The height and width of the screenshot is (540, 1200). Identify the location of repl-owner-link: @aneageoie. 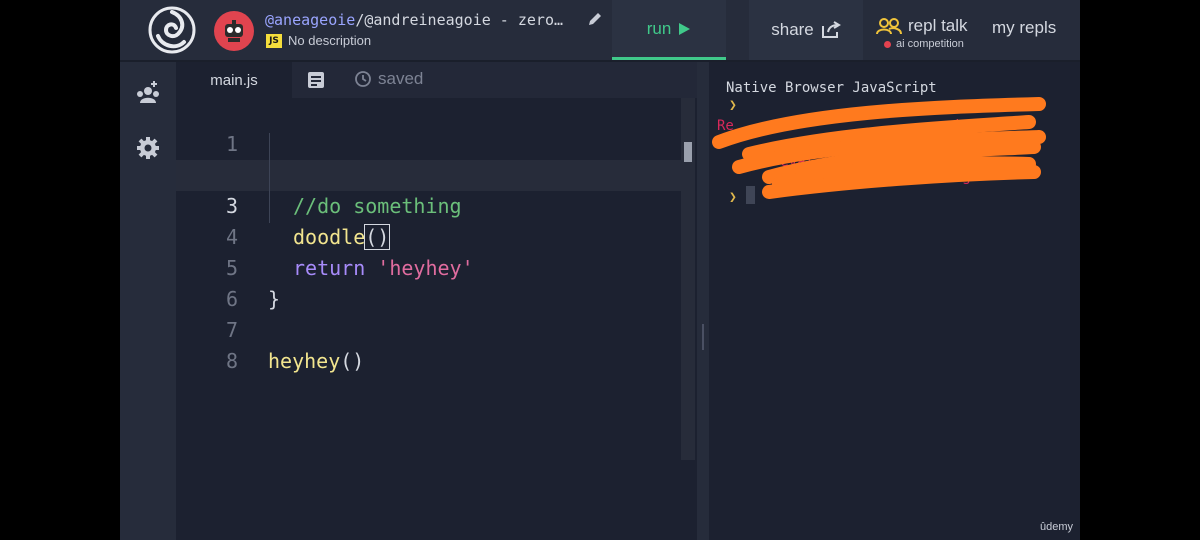
(310, 20).